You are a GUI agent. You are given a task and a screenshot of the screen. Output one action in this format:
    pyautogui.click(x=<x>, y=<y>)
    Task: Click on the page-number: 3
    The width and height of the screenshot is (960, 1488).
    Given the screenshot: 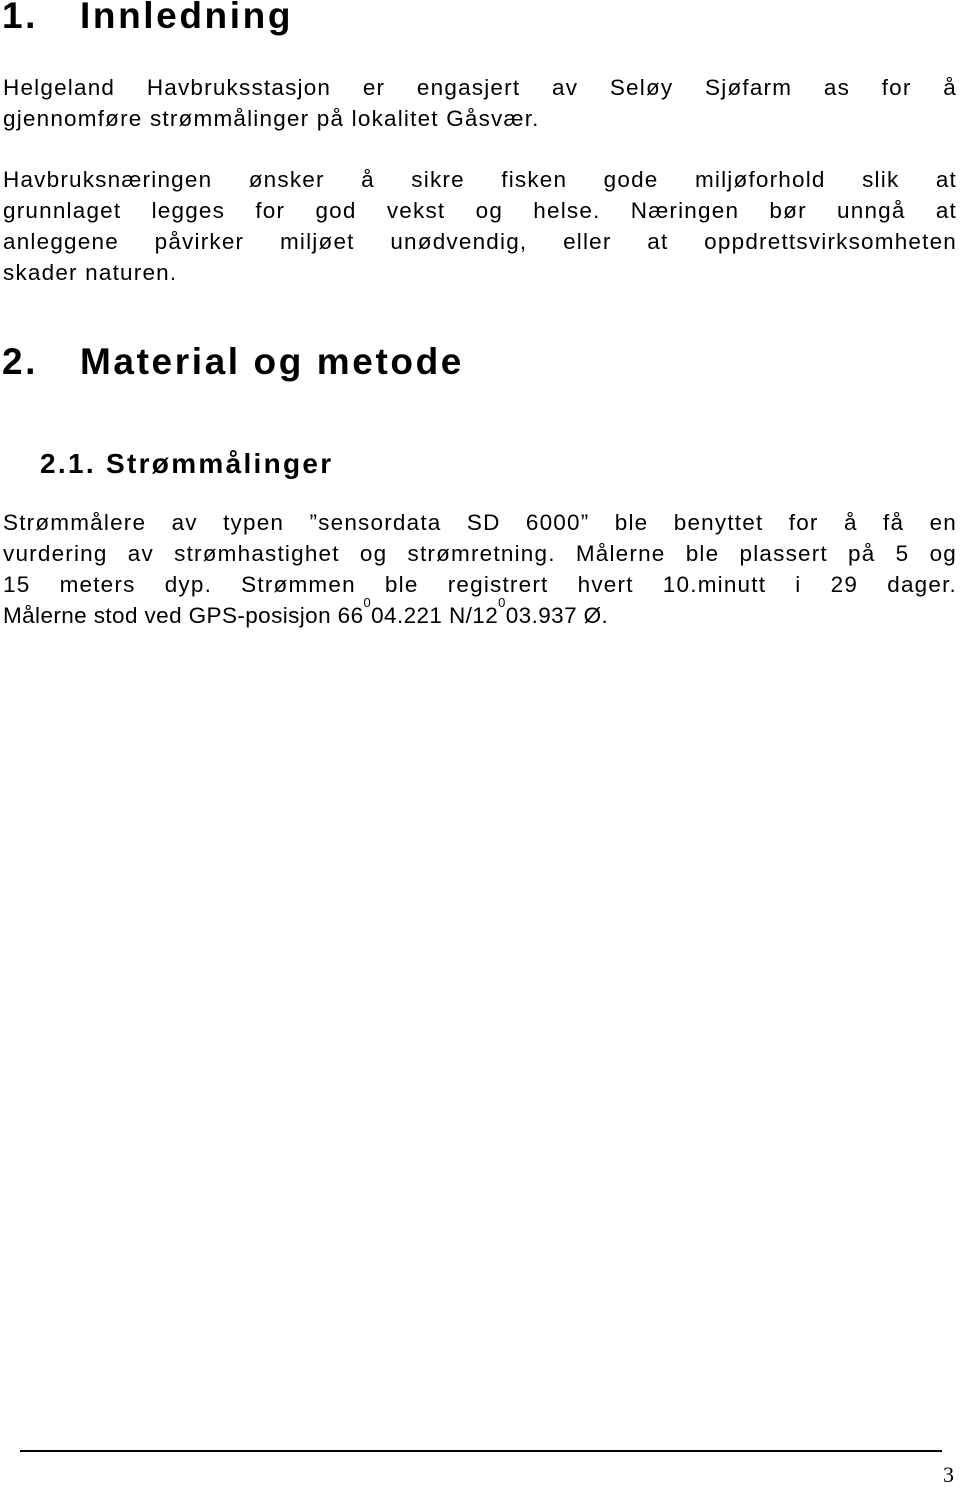 What is the action you would take?
    pyautogui.click(x=948, y=1474)
    